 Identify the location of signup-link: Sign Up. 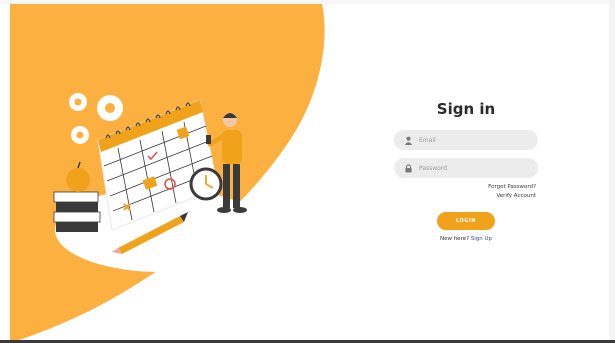
(481, 239).